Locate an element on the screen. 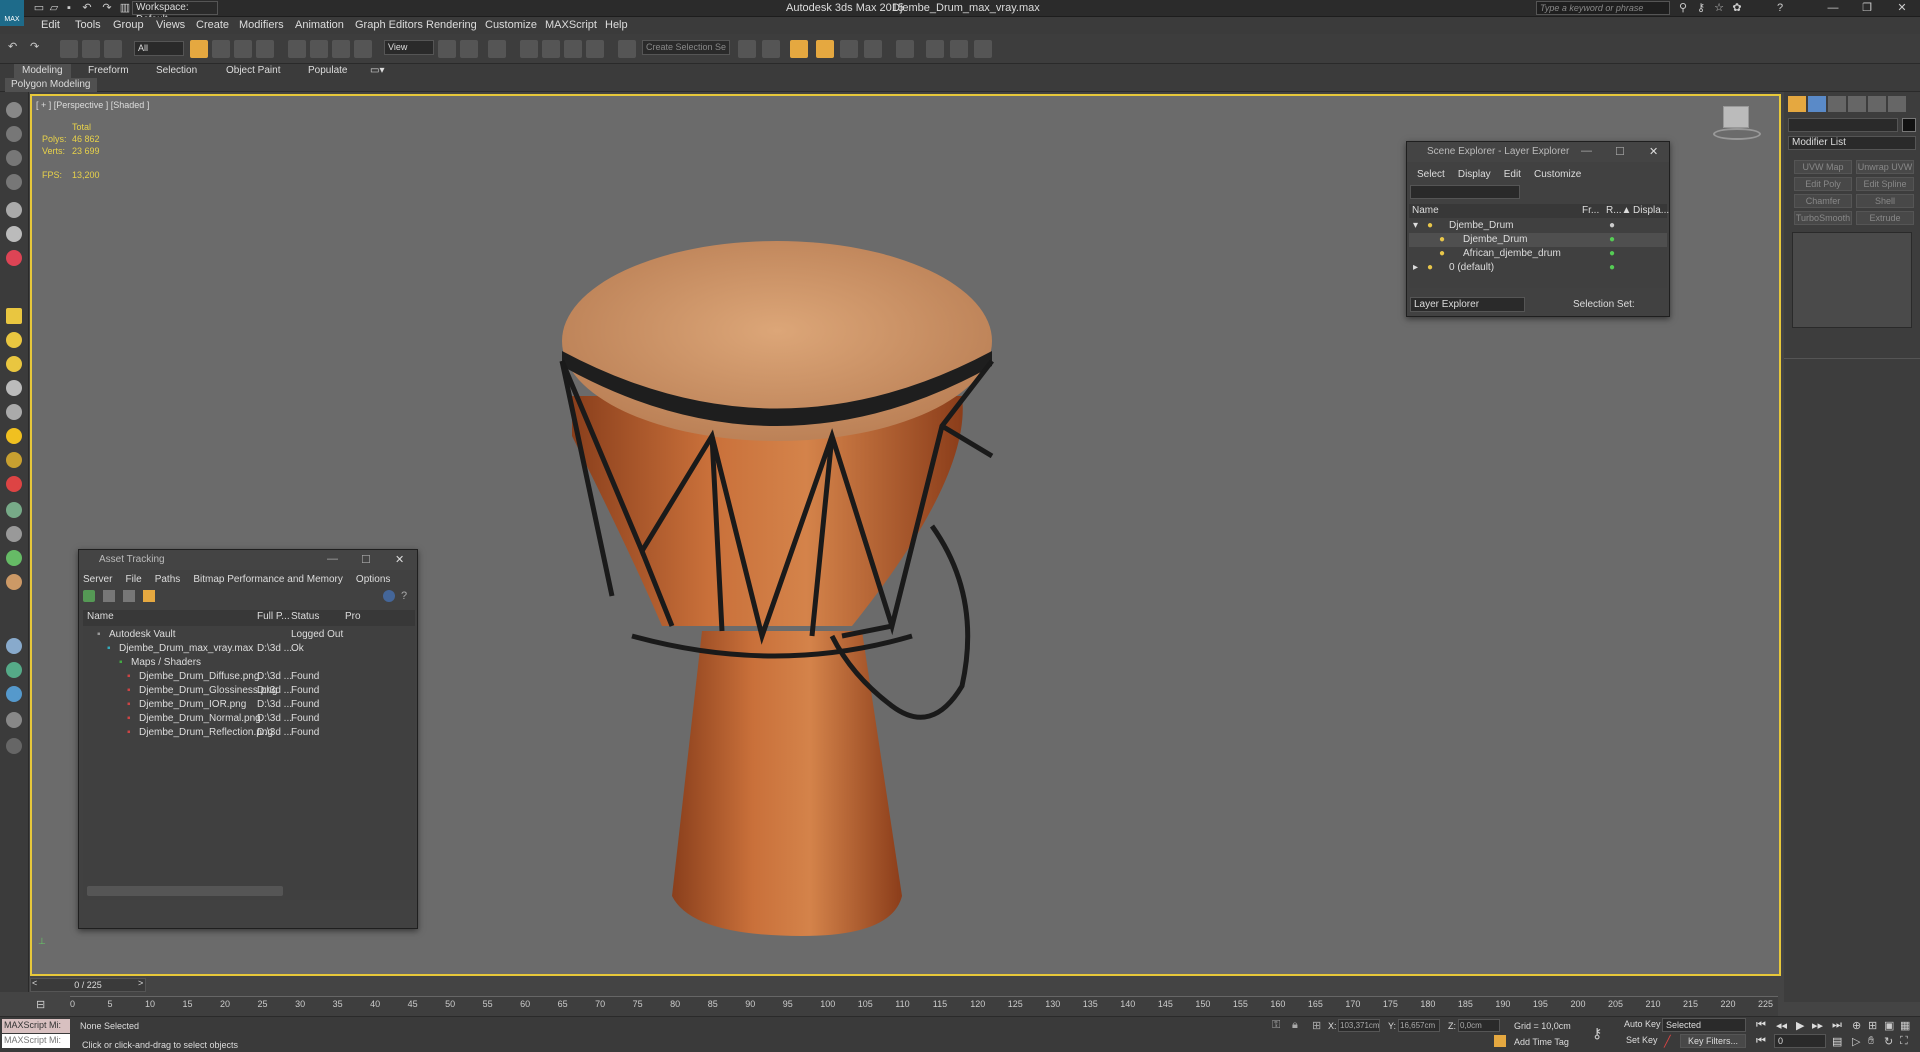 The height and width of the screenshot is (1052, 1920). menu-help: Help is located at coordinates (616, 25).